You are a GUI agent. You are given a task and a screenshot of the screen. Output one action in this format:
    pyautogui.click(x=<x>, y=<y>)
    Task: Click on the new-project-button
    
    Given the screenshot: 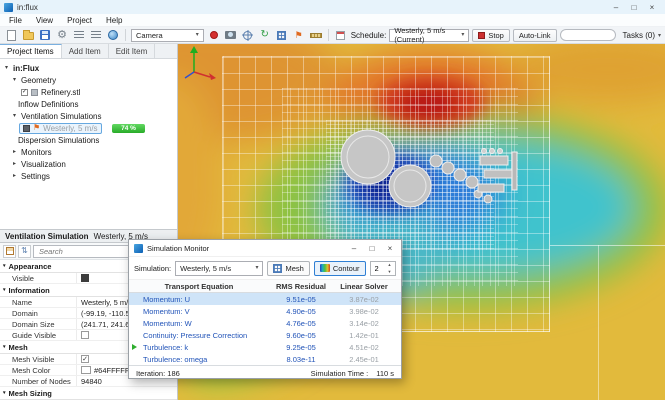 What is the action you would take?
    pyautogui.click(x=11, y=35)
    